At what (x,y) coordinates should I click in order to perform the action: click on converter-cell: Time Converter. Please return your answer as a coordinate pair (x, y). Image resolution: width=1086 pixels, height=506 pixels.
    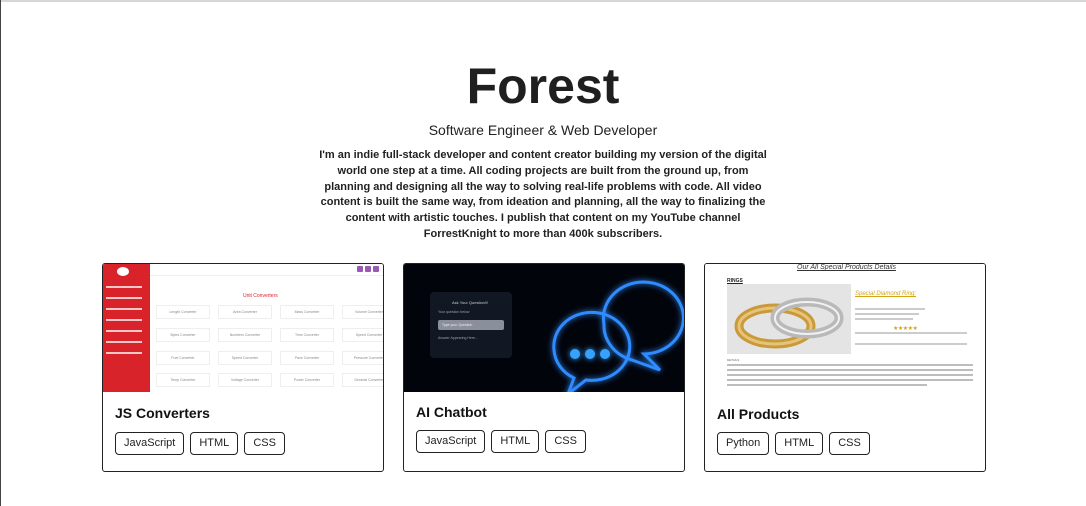
    Looking at the image, I should click on (307, 335).